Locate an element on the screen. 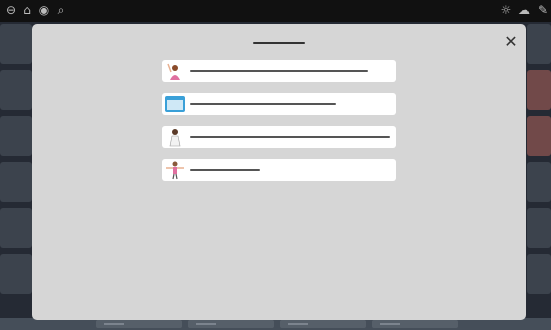 This screenshot has height=330, width=551. arms-out-person-icon is located at coordinates (175, 170).